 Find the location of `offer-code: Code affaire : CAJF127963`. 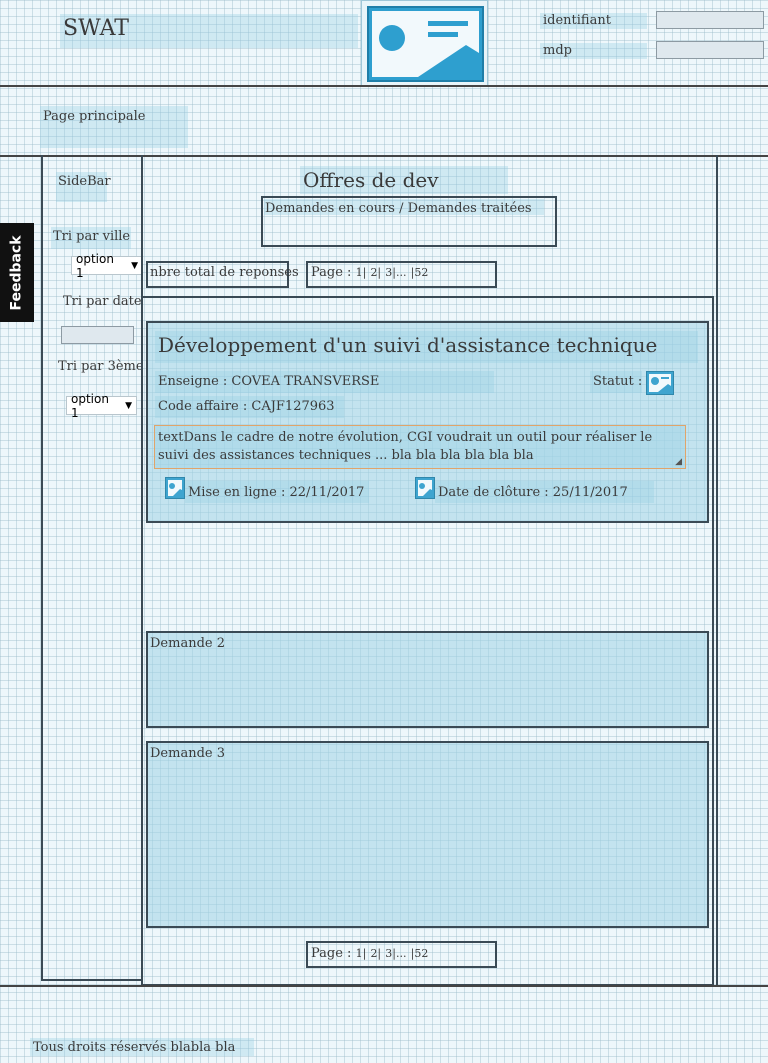

offer-code: Code affaire : CAJF127963 is located at coordinates (246, 406).